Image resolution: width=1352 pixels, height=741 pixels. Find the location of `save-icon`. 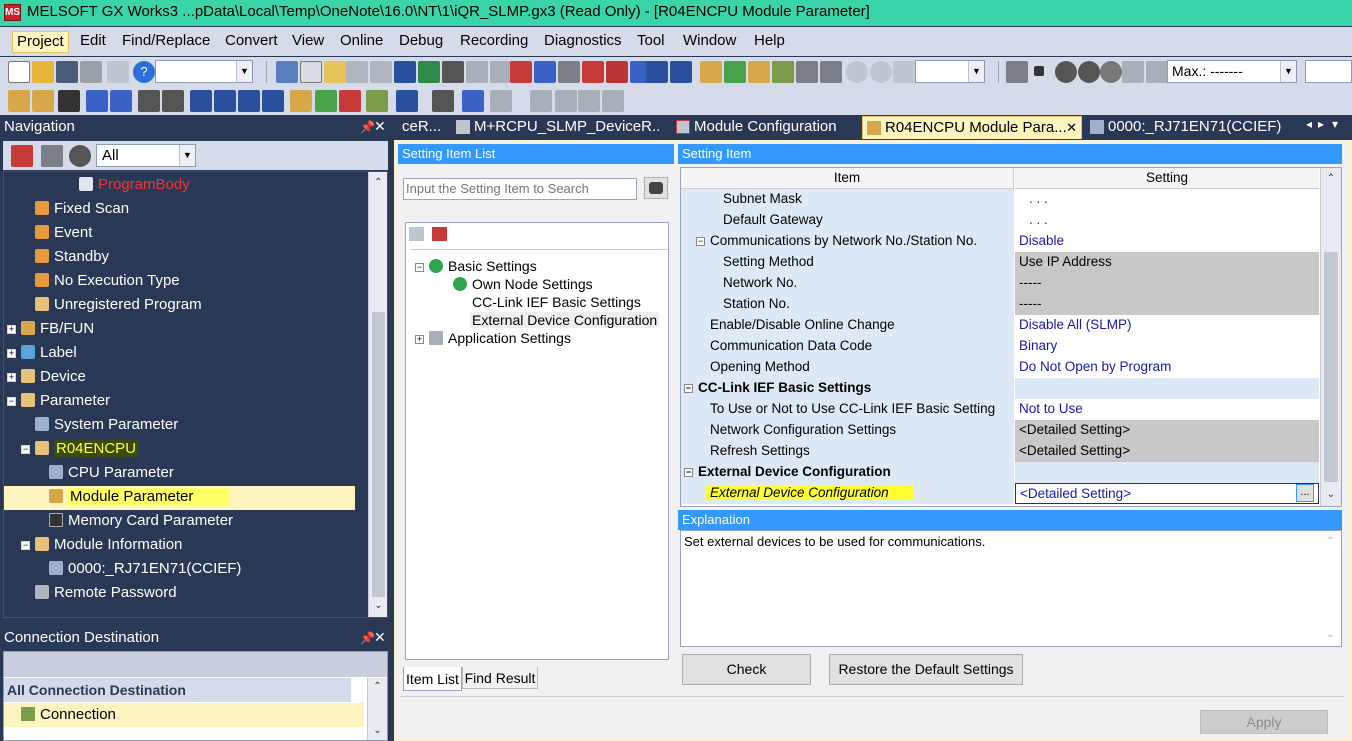

save-icon is located at coordinates (67, 72).